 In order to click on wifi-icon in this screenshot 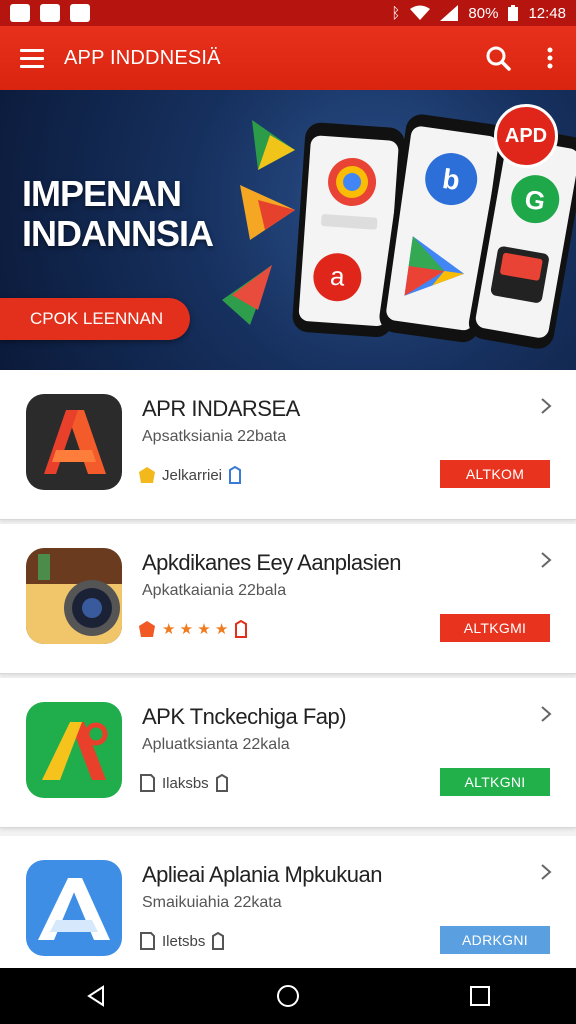, I will do `click(420, 12)`.